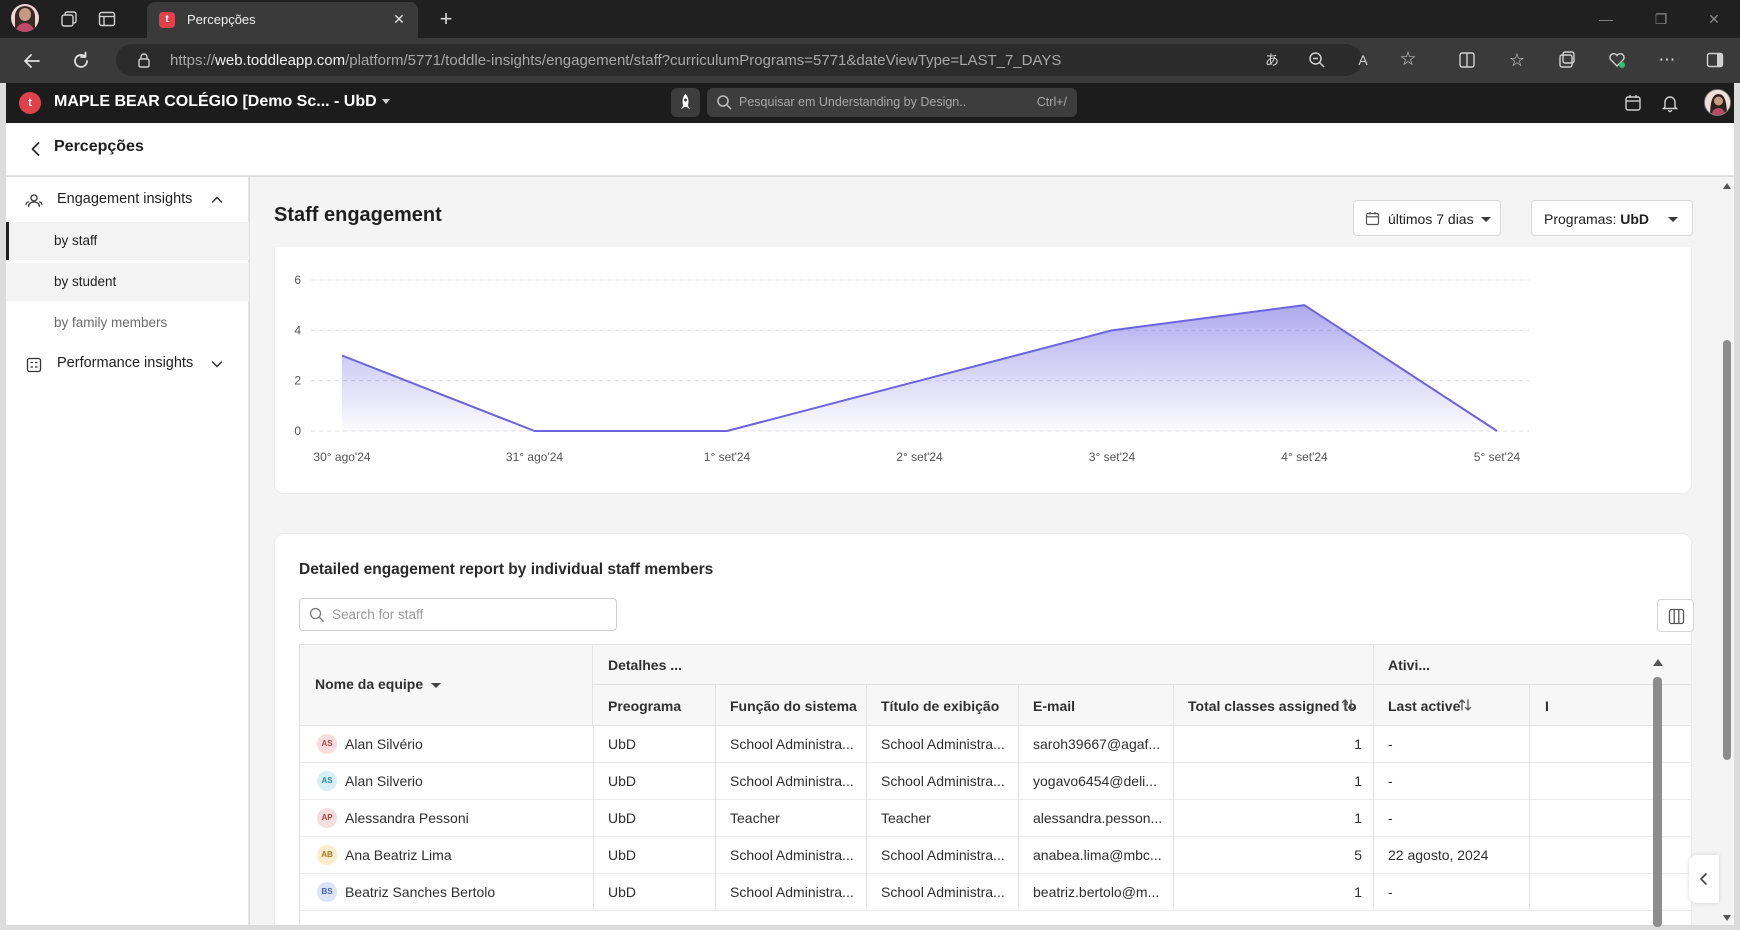 Image resolution: width=1740 pixels, height=930 pixels. What do you see at coordinates (398, 855) in the screenshot?
I see `cell-name: Ana Beatriz Lima` at bounding box center [398, 855].